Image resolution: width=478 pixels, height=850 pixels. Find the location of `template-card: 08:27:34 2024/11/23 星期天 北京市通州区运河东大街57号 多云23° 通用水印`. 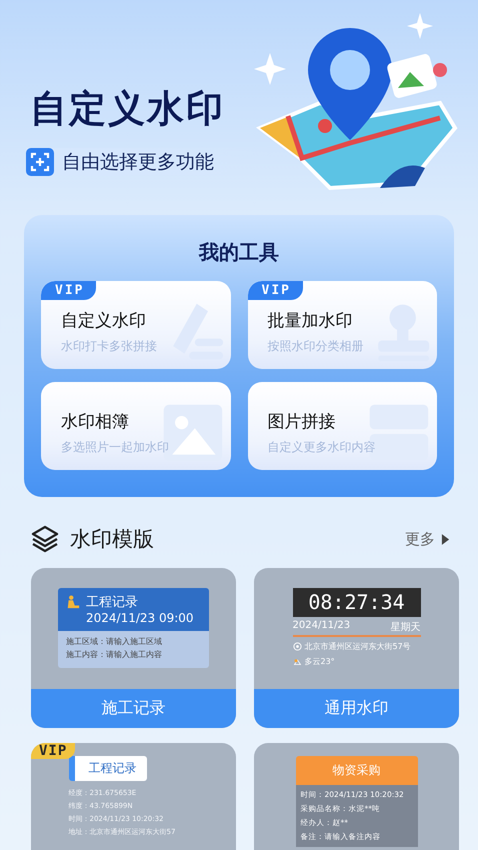

template-card: 08:27:34 2024/11/23 星期天 北京市通州区运河东大街57号 多云23° 通用水印 is located at coordinates (356, 648).